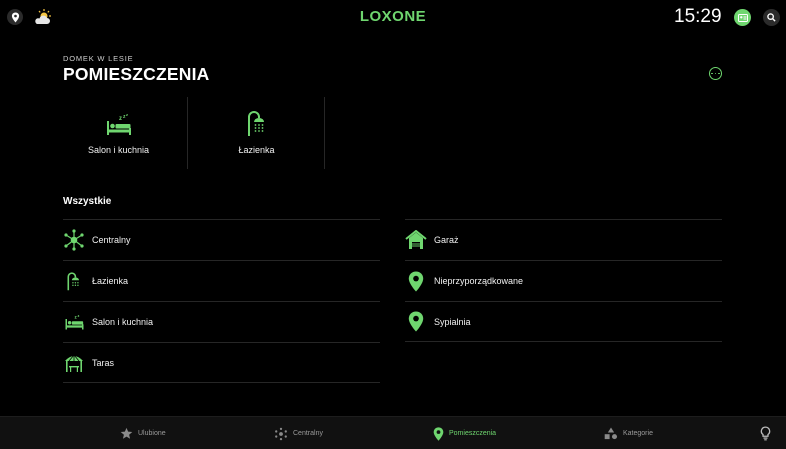  I want to click on user-badge-icon, so click(742, 17).